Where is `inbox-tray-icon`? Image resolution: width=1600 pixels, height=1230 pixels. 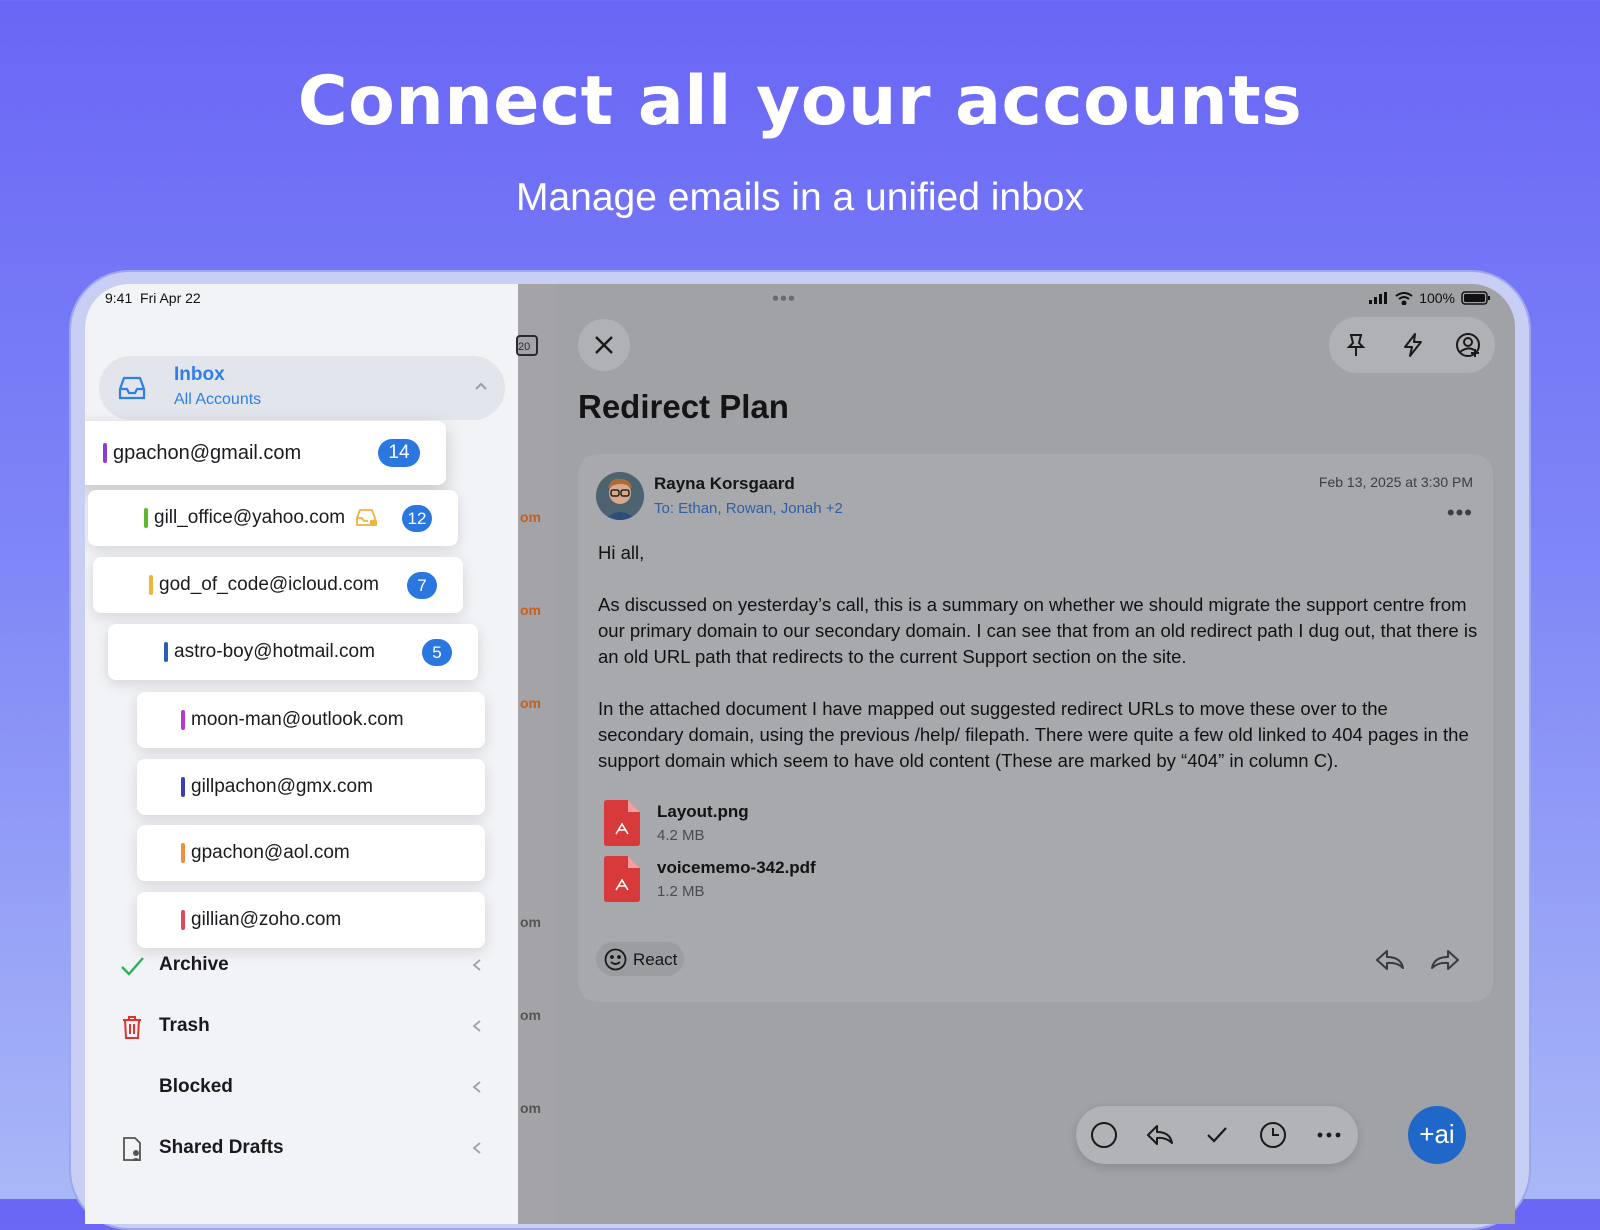 inbox-tray-icon is located at coordinates (132, 388).